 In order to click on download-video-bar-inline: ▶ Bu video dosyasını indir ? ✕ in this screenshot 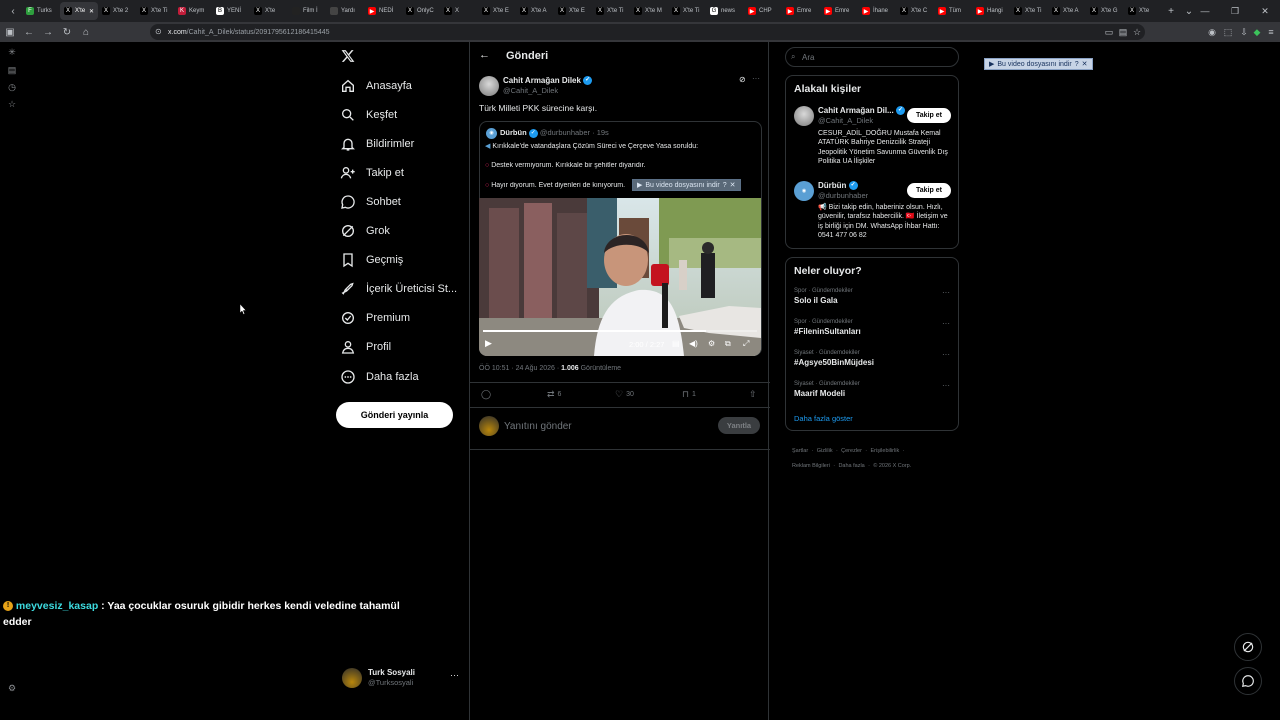, I will do `click(686, 185)`.